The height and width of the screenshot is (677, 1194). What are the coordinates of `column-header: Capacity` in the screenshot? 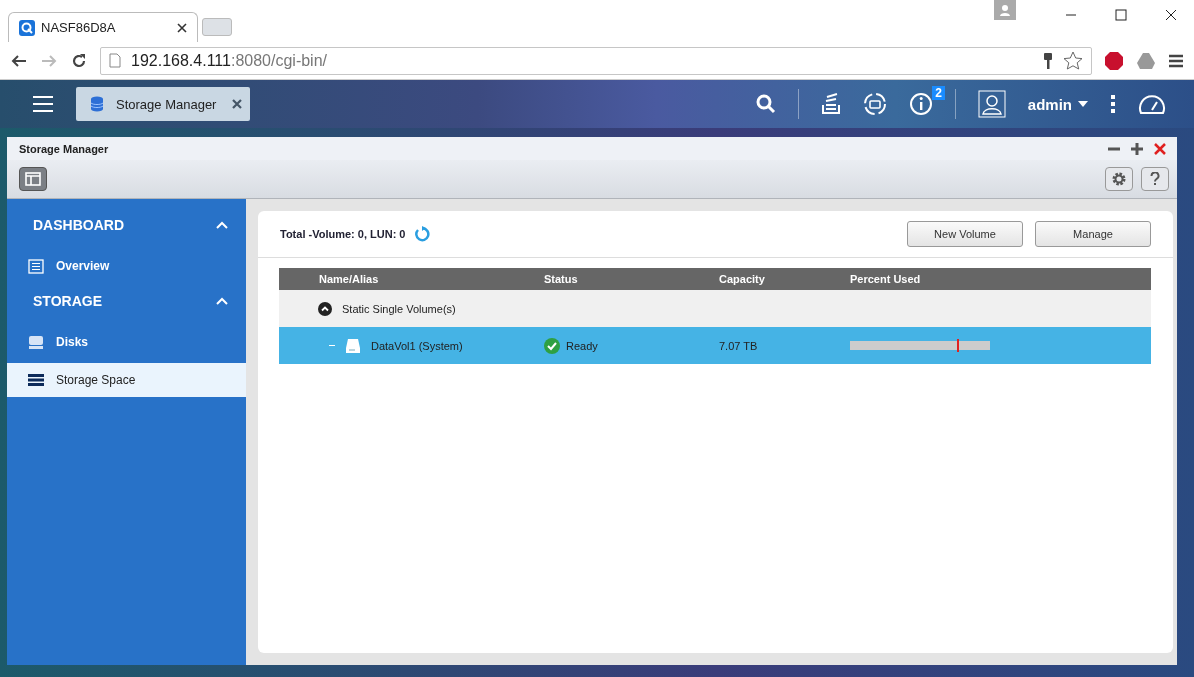 It's located at (784, 279).